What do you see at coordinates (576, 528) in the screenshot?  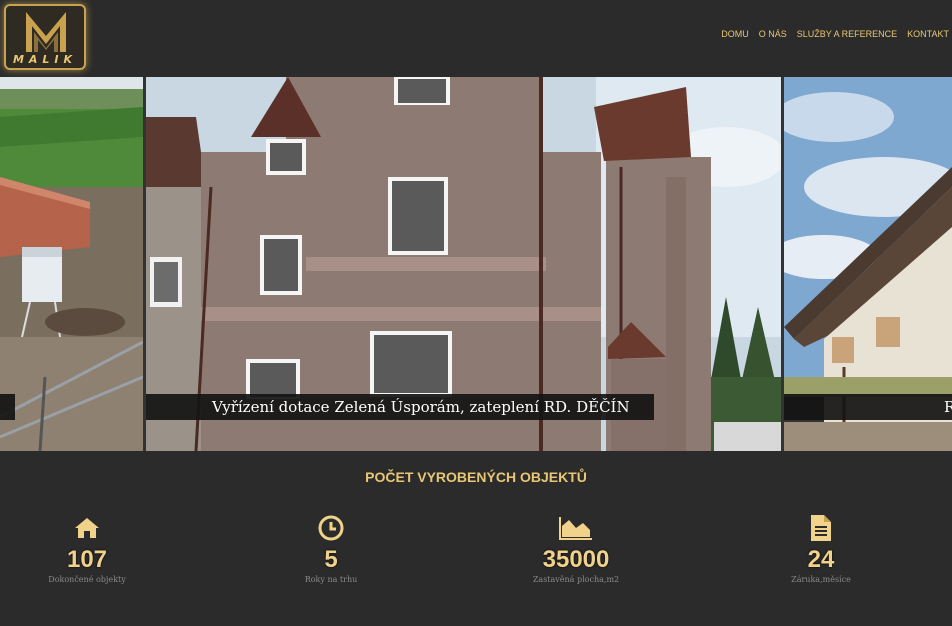 I see `area-chart-icon` at bounding box center [576, 528].